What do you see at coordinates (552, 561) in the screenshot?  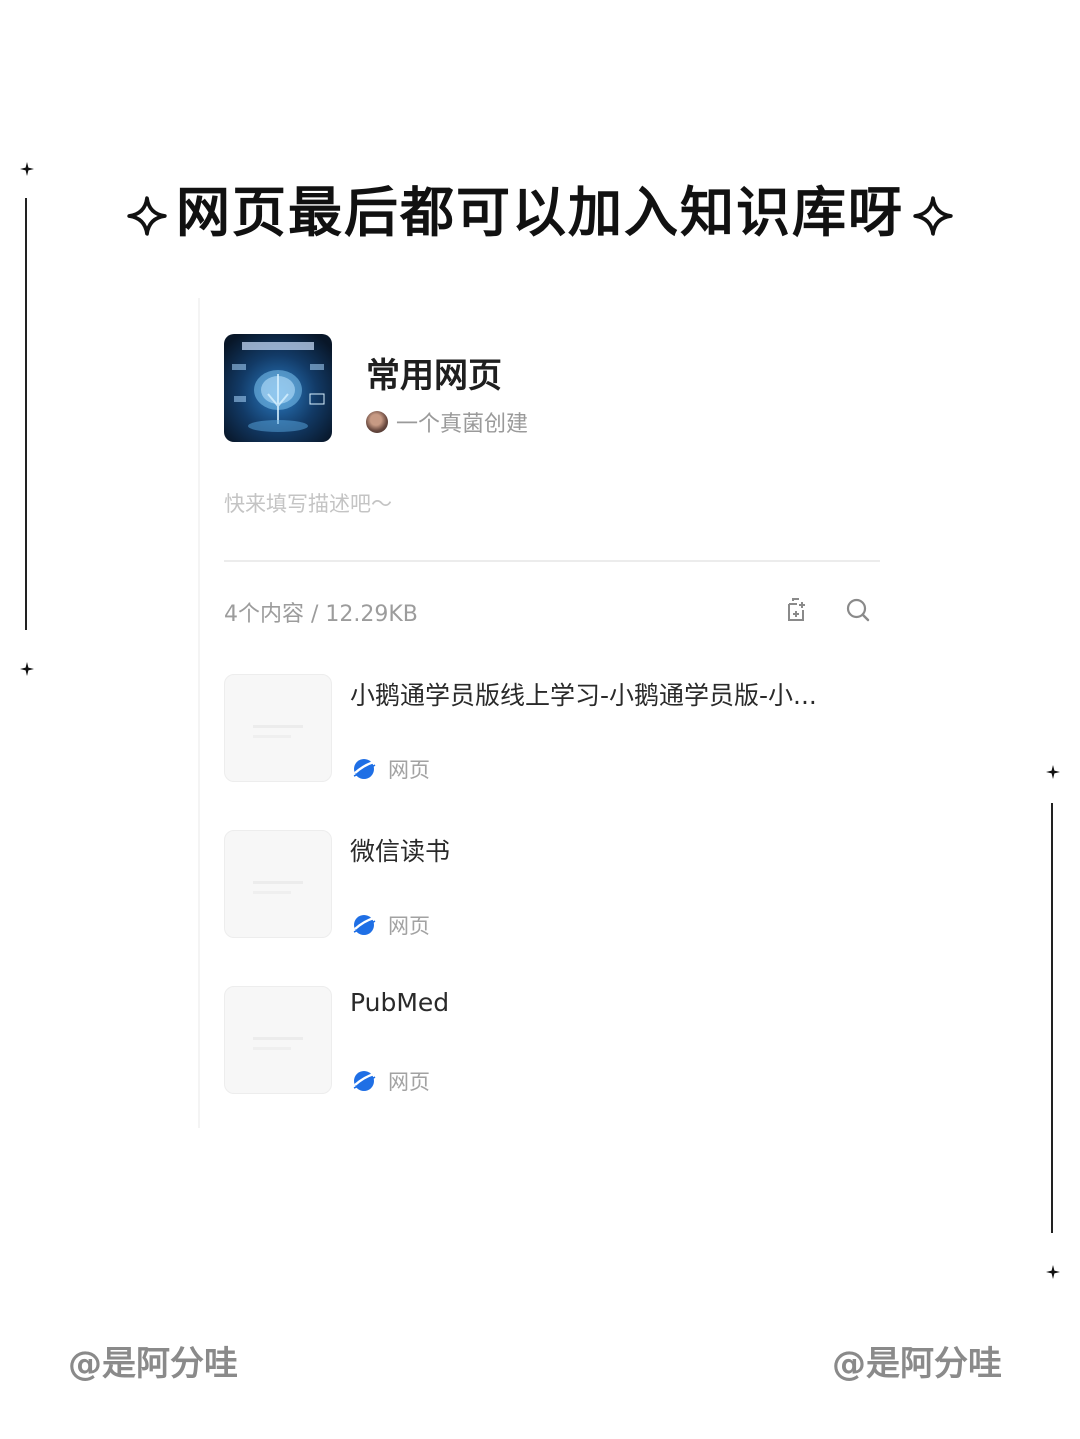 I see `divider` at bounding box center [552, 561].